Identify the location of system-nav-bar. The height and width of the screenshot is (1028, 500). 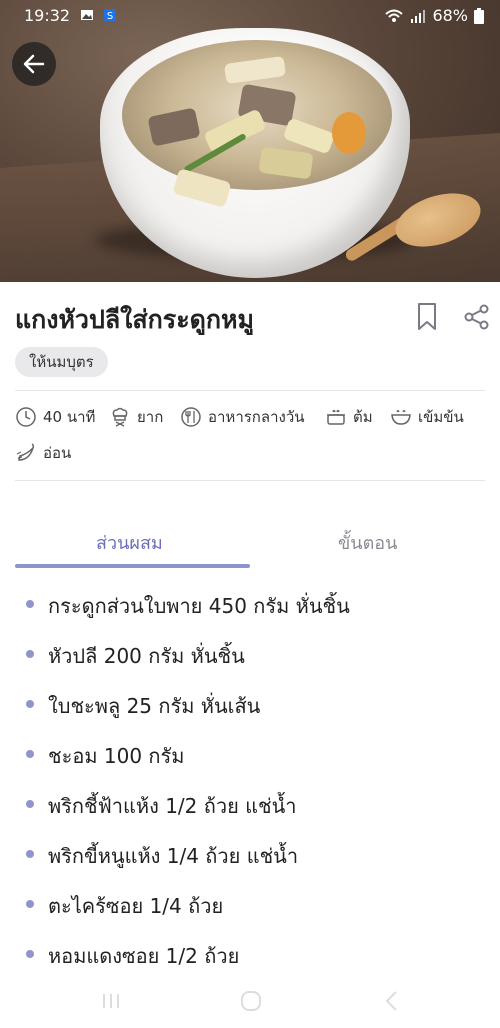
(250, 1004).